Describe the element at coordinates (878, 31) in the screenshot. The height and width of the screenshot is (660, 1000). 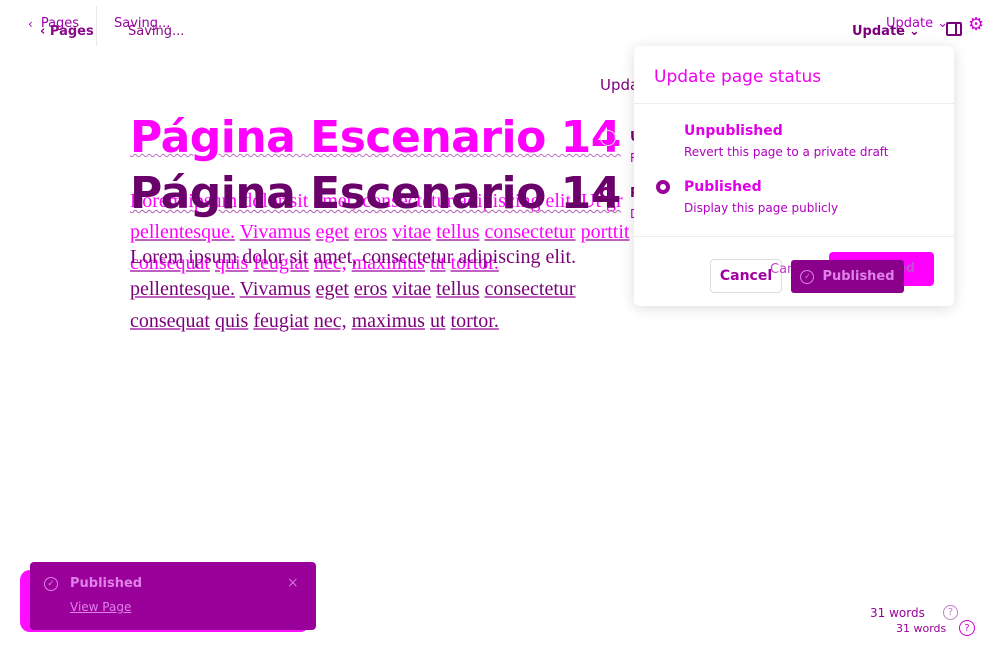
I see `update-label-ghost: Update` at that location.